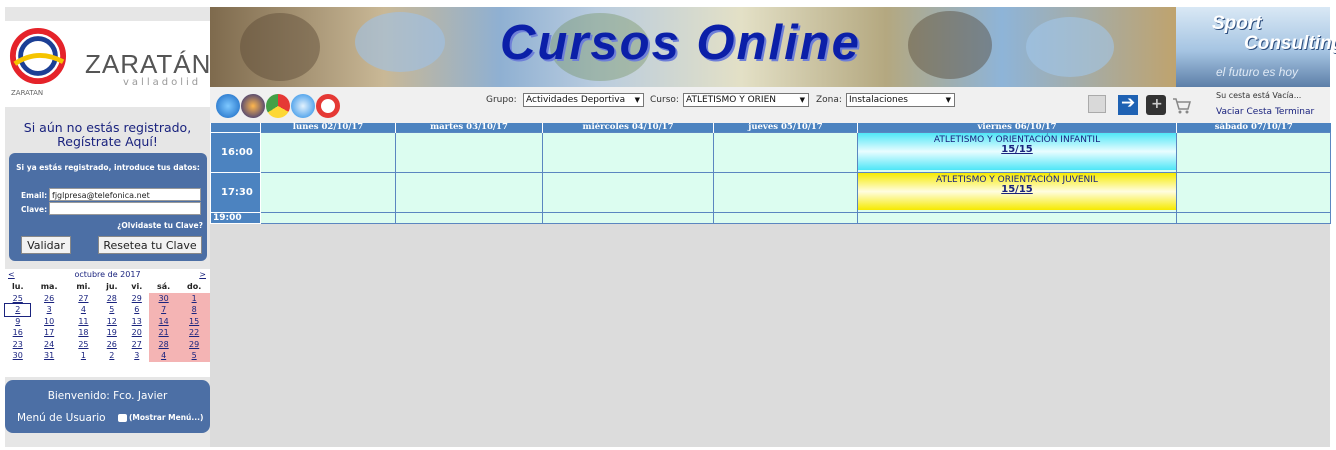 The image size is (1336, 450). Describe the element at coordinates (1097, 104) in the screenshot. I see `home-icon` at that location.